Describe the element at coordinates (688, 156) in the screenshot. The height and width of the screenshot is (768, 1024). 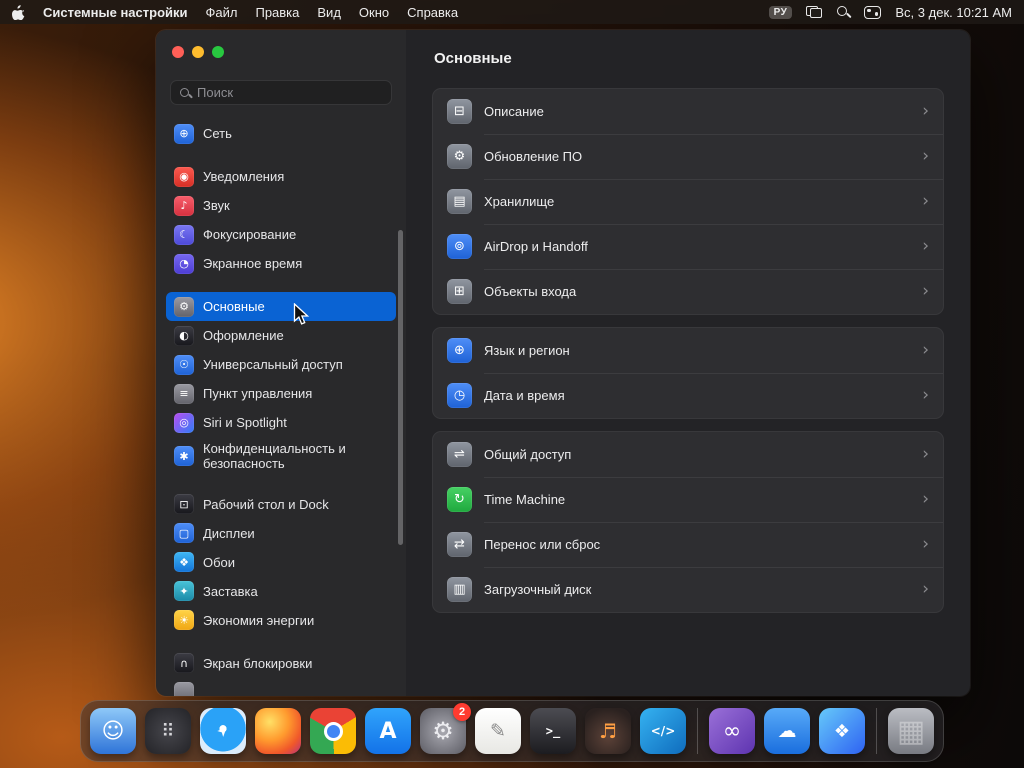
I see `settings-row-software-update: ⚙ Обновление ПО ›` at that location.